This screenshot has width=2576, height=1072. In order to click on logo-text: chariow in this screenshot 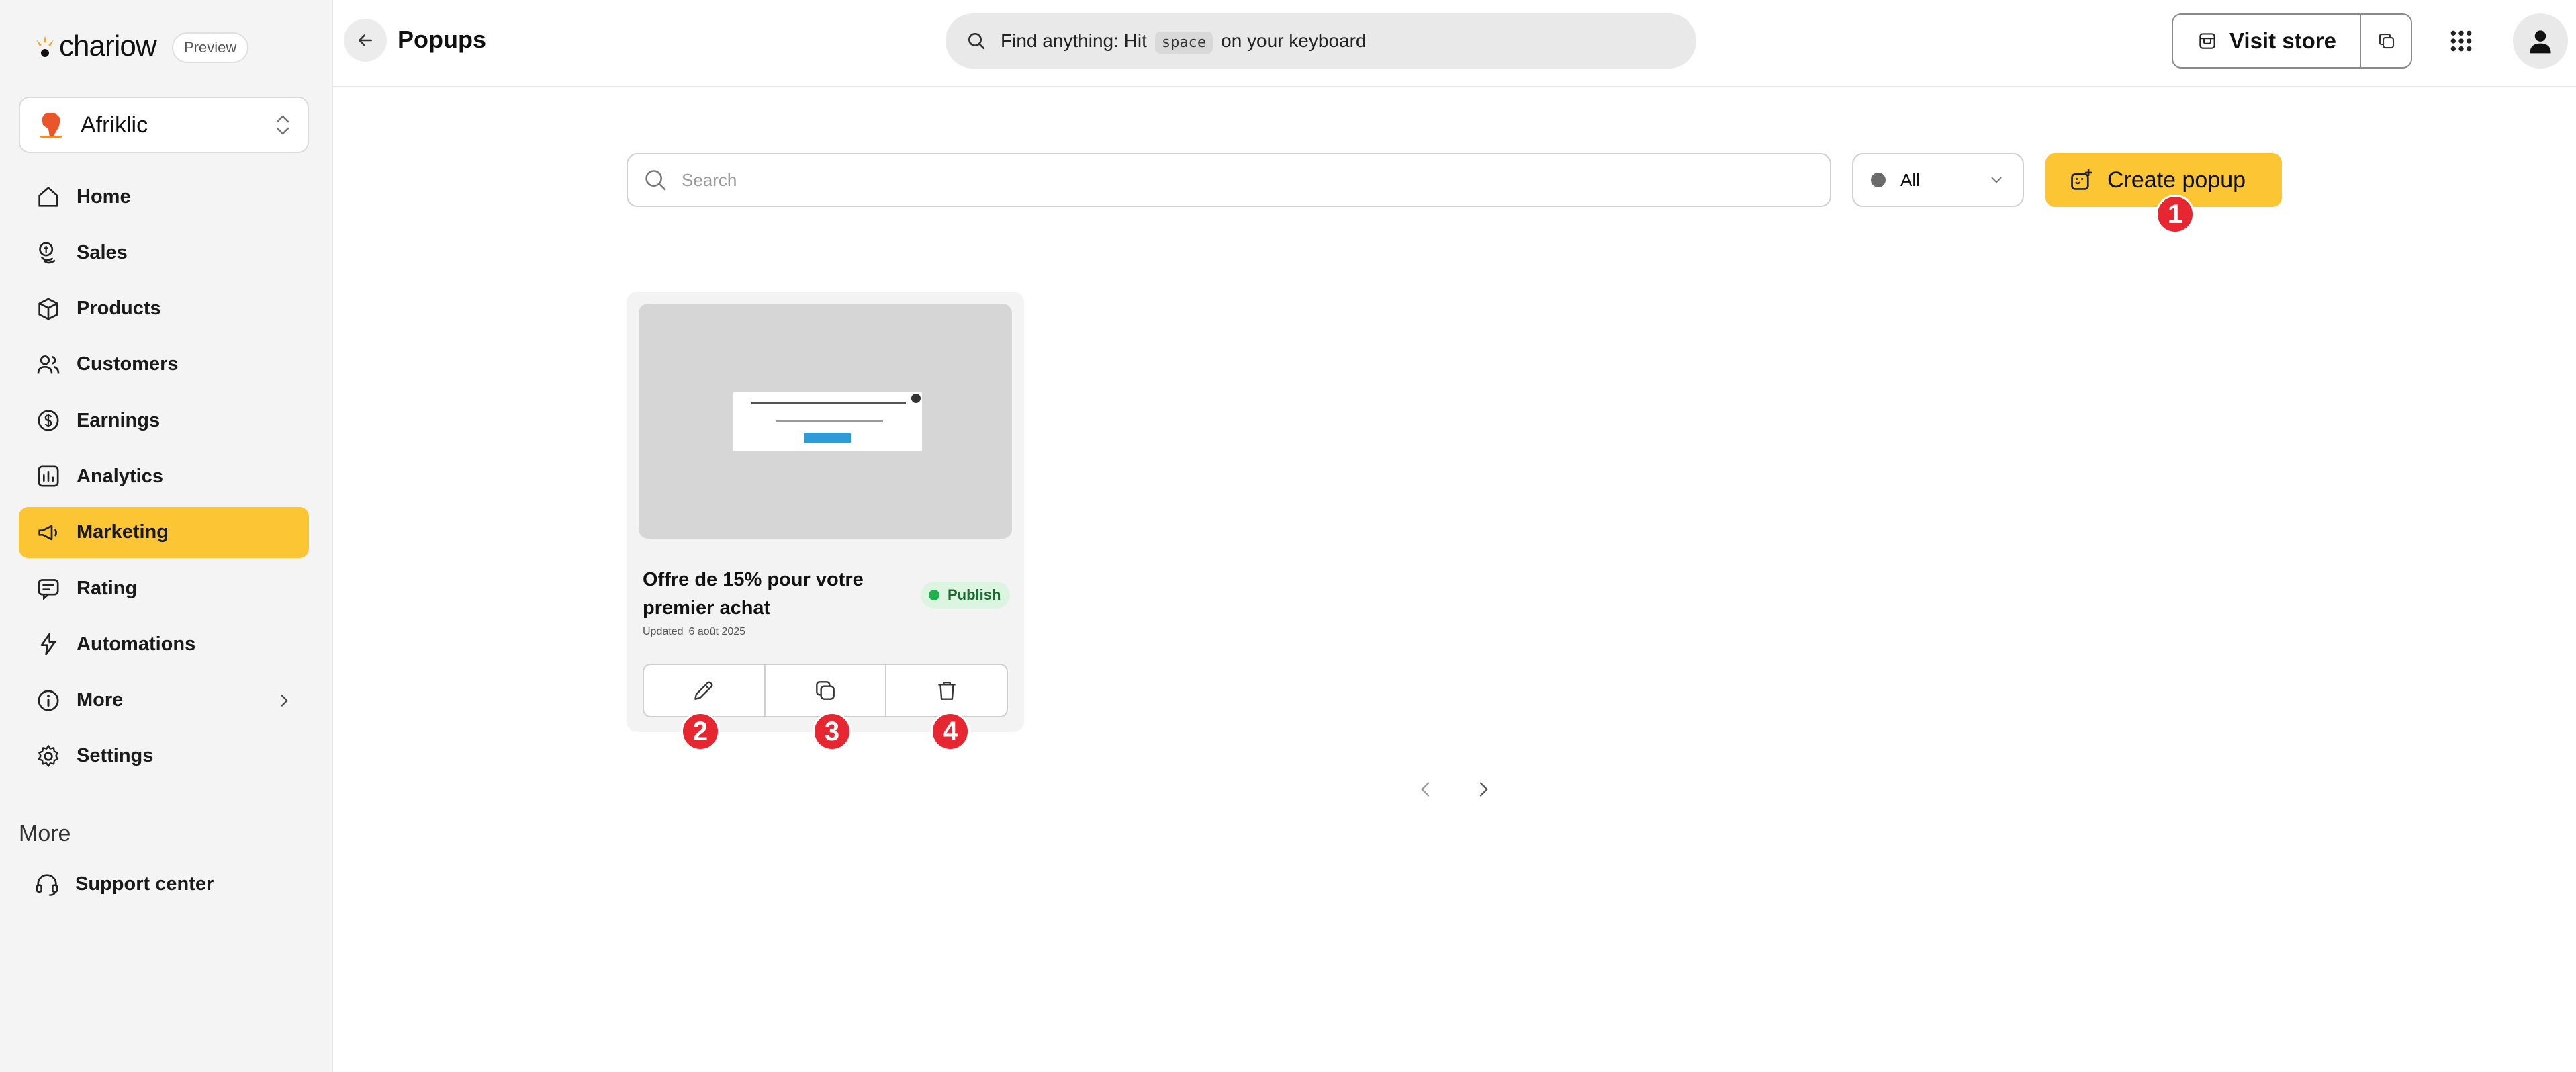, I will do `click(108, 46)`.